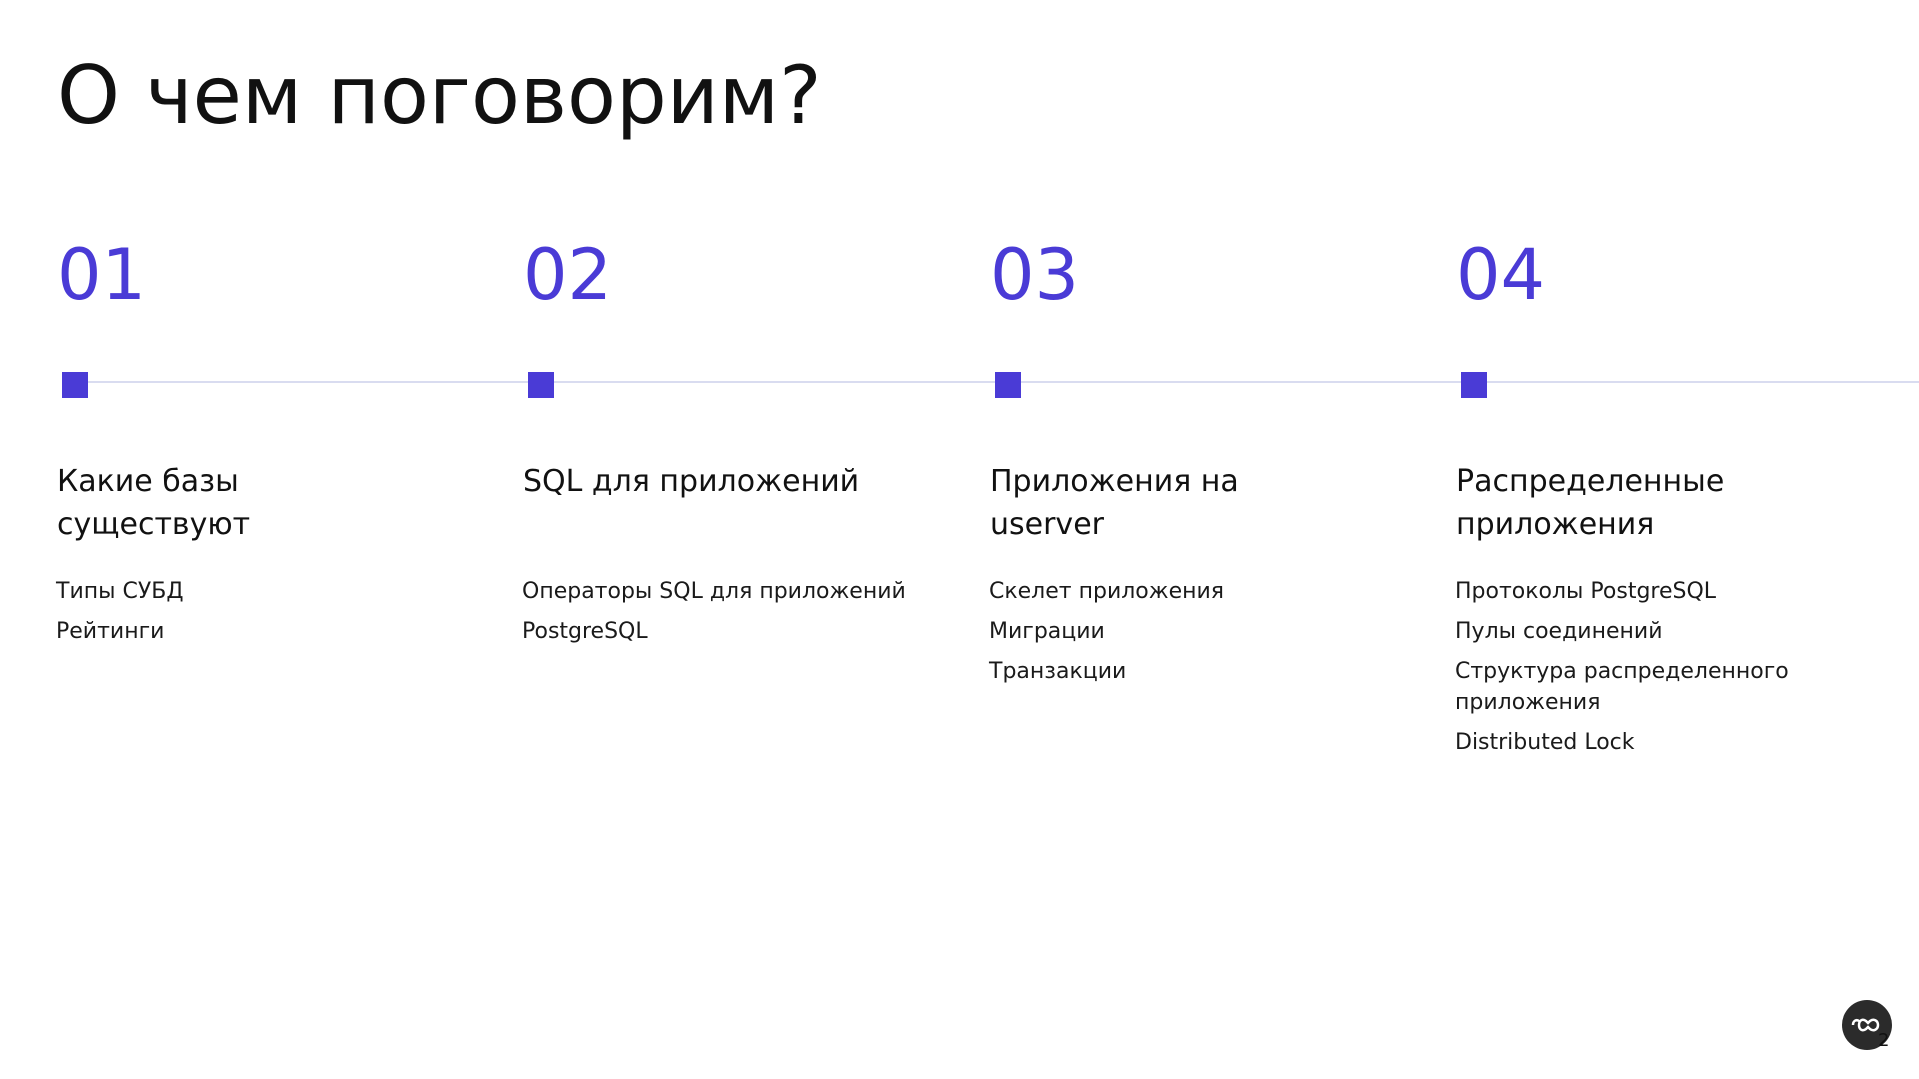 This screenshot has height=1079, width=1919. What do you see at coordinates (1047, 524) in the screenshot?
I see `section-heading-line: userver` at bounding box center [1047, 524].